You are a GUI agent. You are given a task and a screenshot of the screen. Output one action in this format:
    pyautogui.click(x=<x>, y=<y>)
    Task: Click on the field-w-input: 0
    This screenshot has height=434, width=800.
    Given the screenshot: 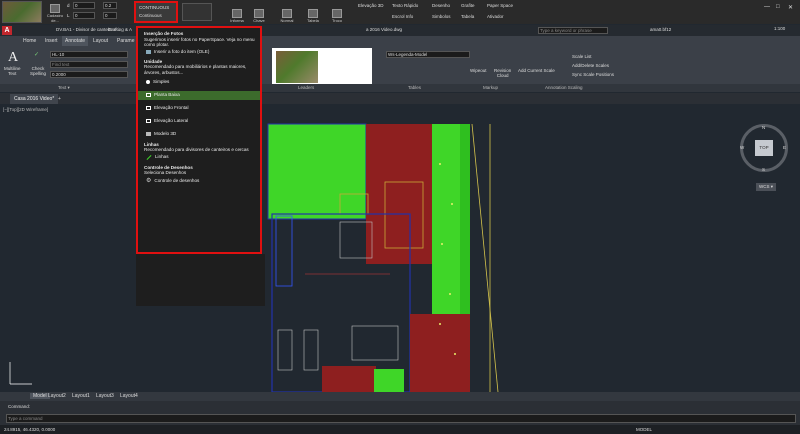 What is the action you would take?
    pyautogui.click(x=110, y=15)
    